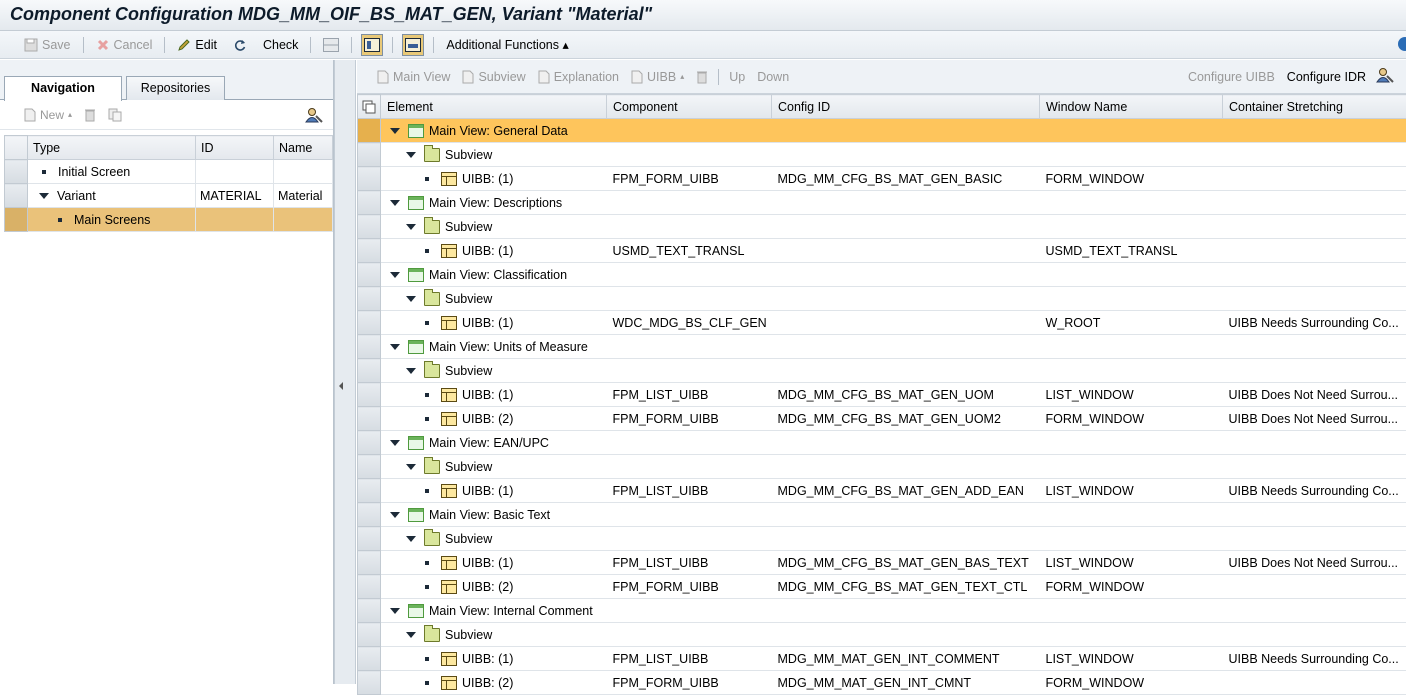 This screenshot has width=1406, height=695. Describe the element at coordinates (689, 107) in the screenshot. I see `column-header-component: Component` at that location.